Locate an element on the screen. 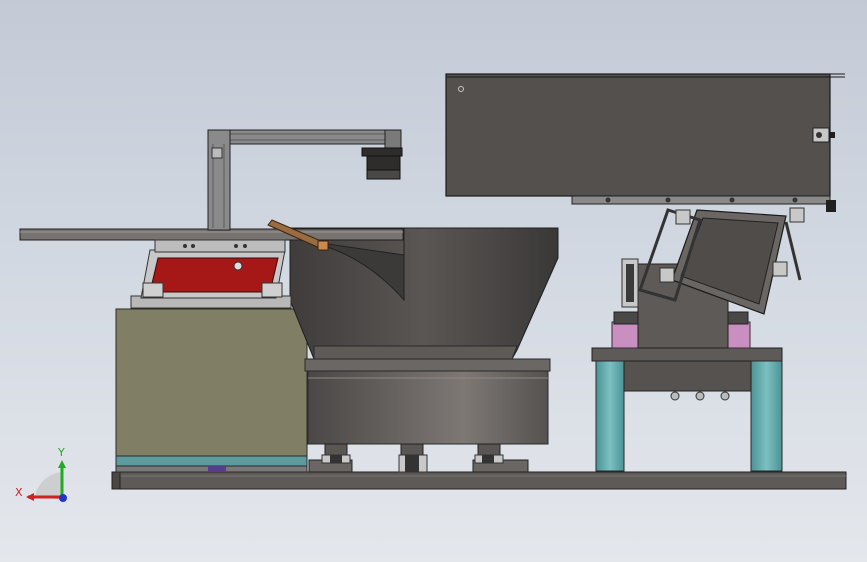  bowl-foot-middle is located at coordinates (413, 458).